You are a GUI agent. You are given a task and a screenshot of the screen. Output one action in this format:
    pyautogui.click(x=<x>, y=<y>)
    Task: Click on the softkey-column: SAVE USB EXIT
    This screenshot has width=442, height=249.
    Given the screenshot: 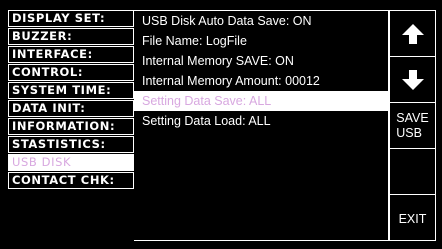 What is the action you would take?
    pyautogui.click(x=412, y=125)
    